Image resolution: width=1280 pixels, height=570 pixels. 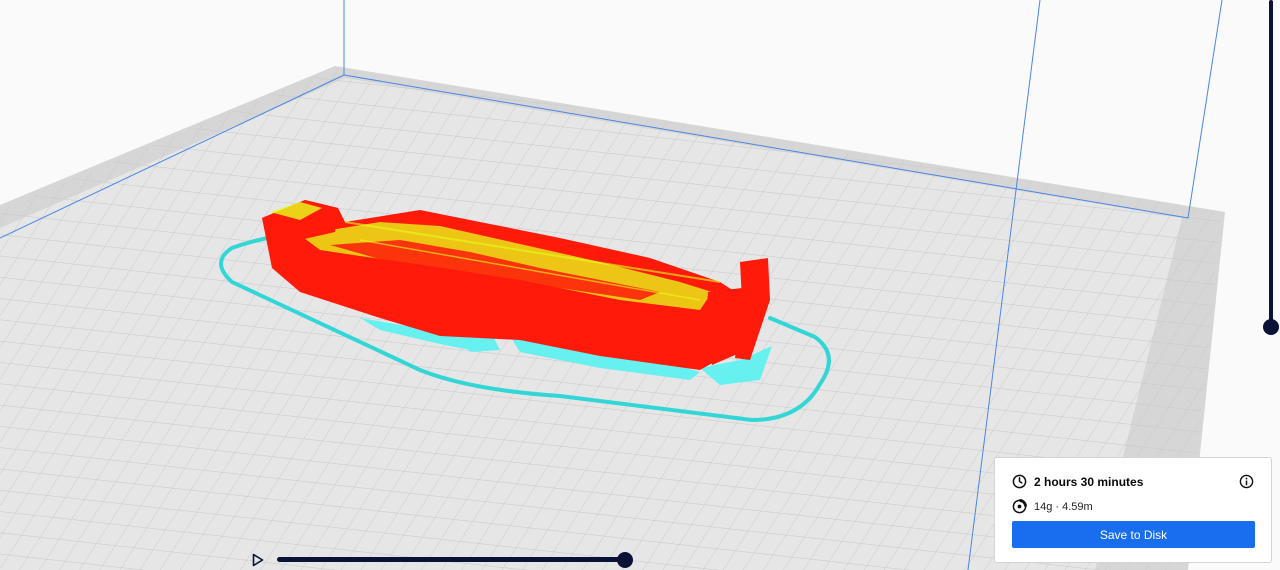 I want to click on info-icon, so click(x=1246, y=481).